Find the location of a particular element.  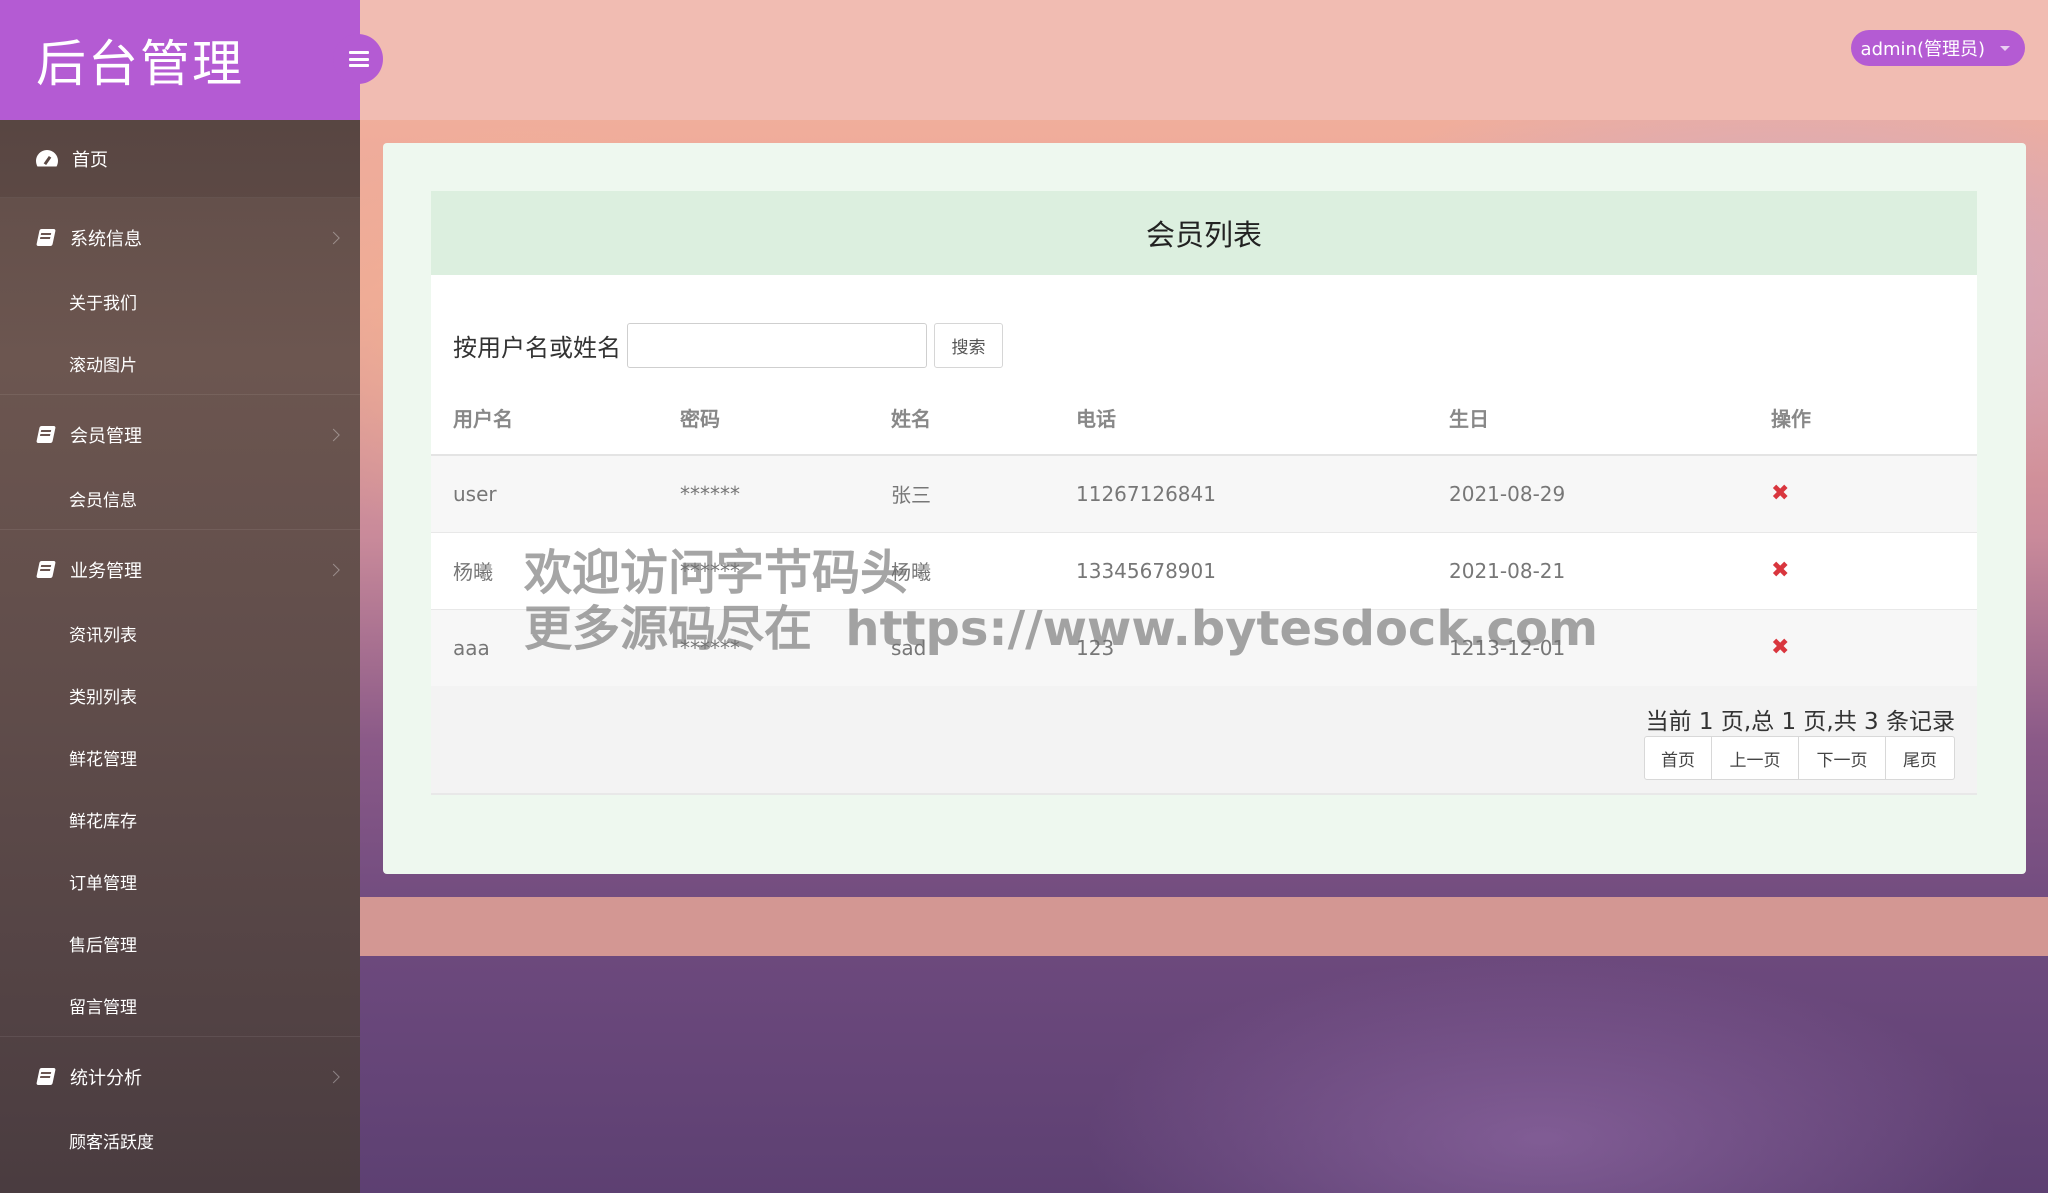

sidebar-item-activity: 顾客活跃度 is located at coordinates (180, 1140).